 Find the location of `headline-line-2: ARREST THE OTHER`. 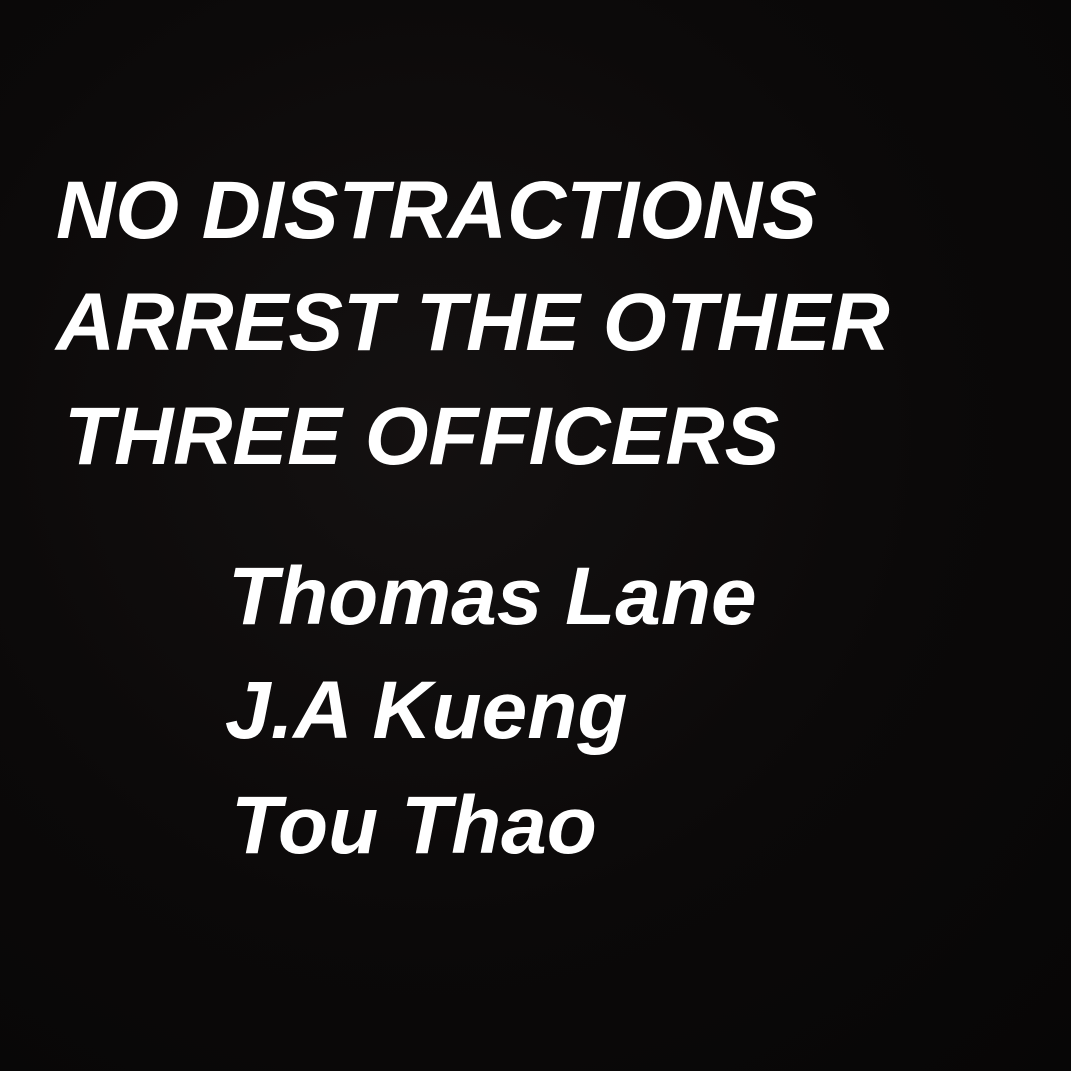

headline-line-2: ARREST THE OTHER is located at coordinates (473, 322).